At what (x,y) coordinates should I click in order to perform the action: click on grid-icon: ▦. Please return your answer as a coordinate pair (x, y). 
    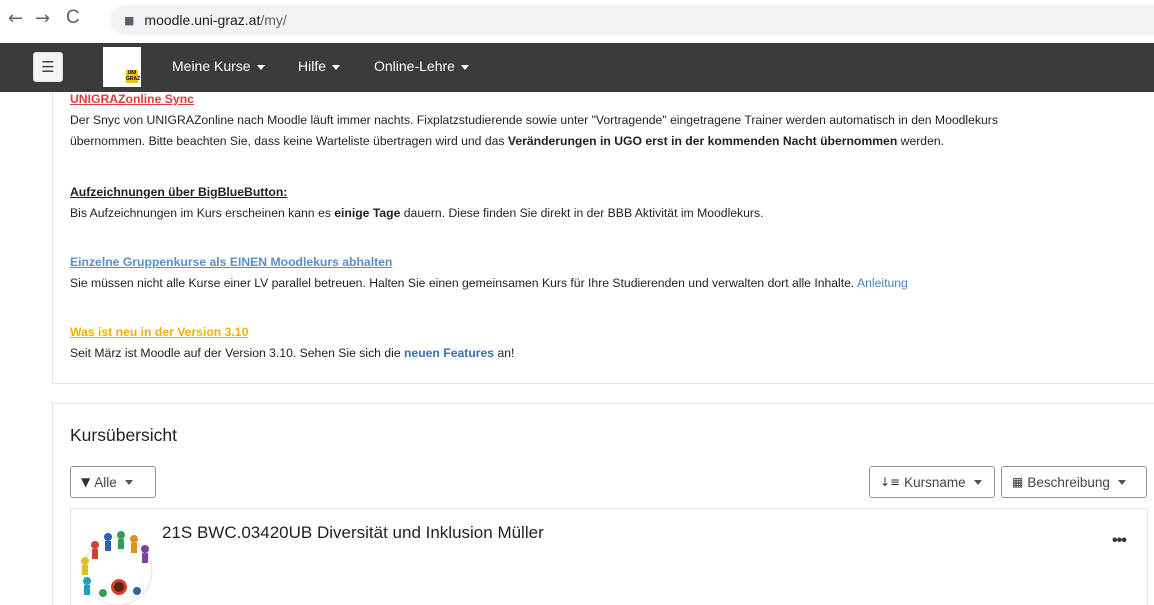
    Looking at the image, I should click on (1018, 482).